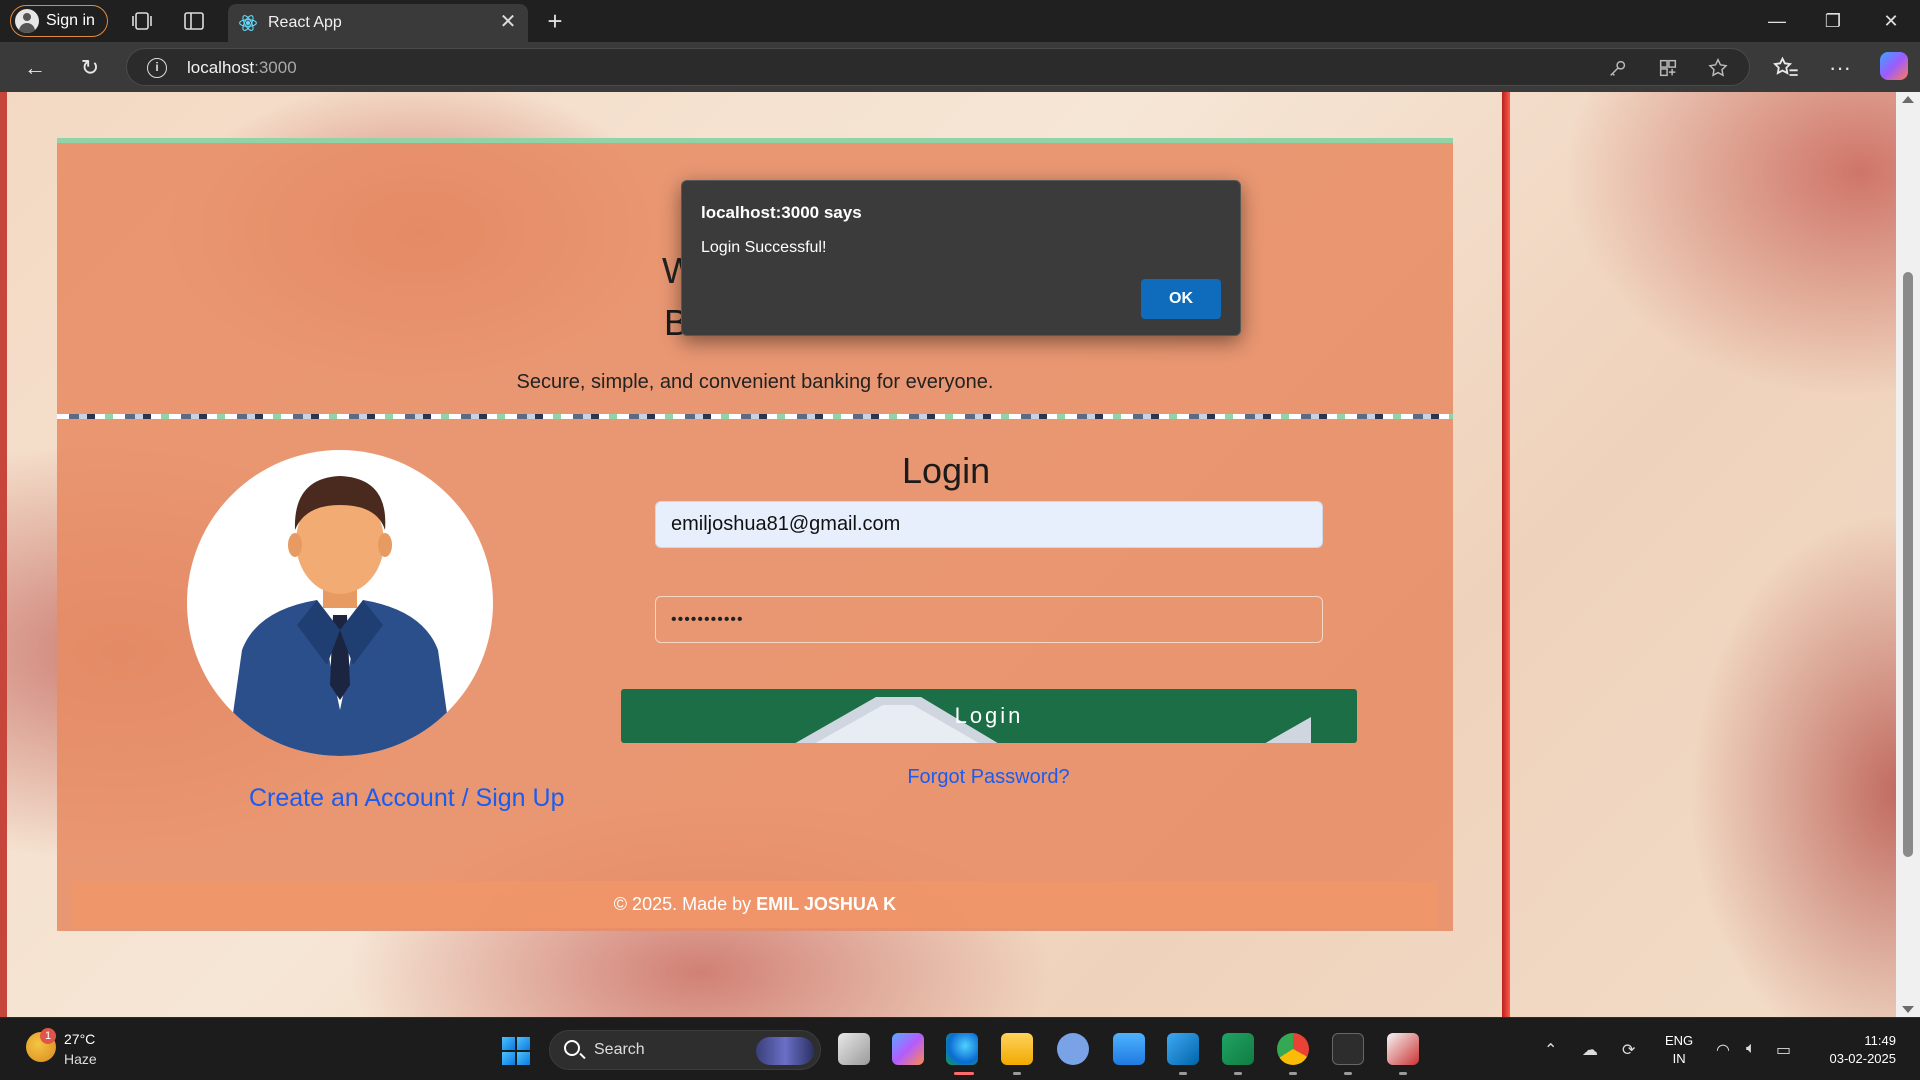 This screenshot has height=1080, width=1920. What do you see at coordinates (1723, 1050) in the screenshot?
I see `wifi-icon: ◠` at bounding box center [1723, 1050].